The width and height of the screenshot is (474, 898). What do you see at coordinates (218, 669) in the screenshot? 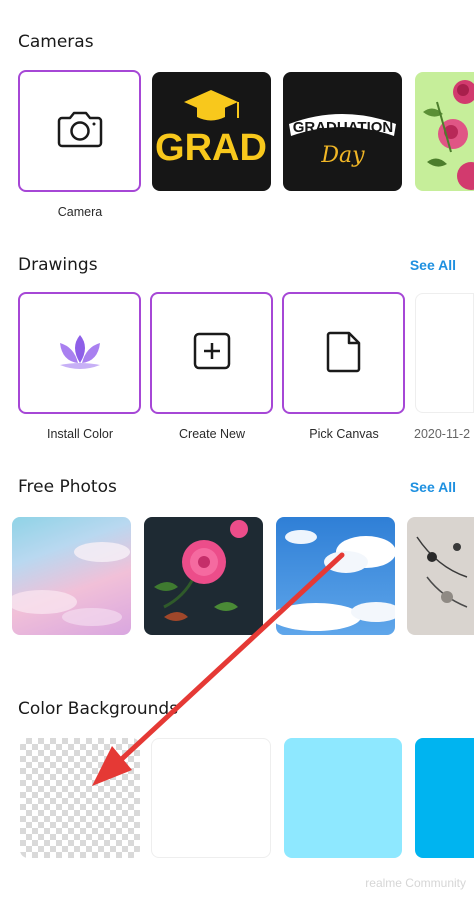
I see `red-annotation-arrow` at bounding box center [218, 669].